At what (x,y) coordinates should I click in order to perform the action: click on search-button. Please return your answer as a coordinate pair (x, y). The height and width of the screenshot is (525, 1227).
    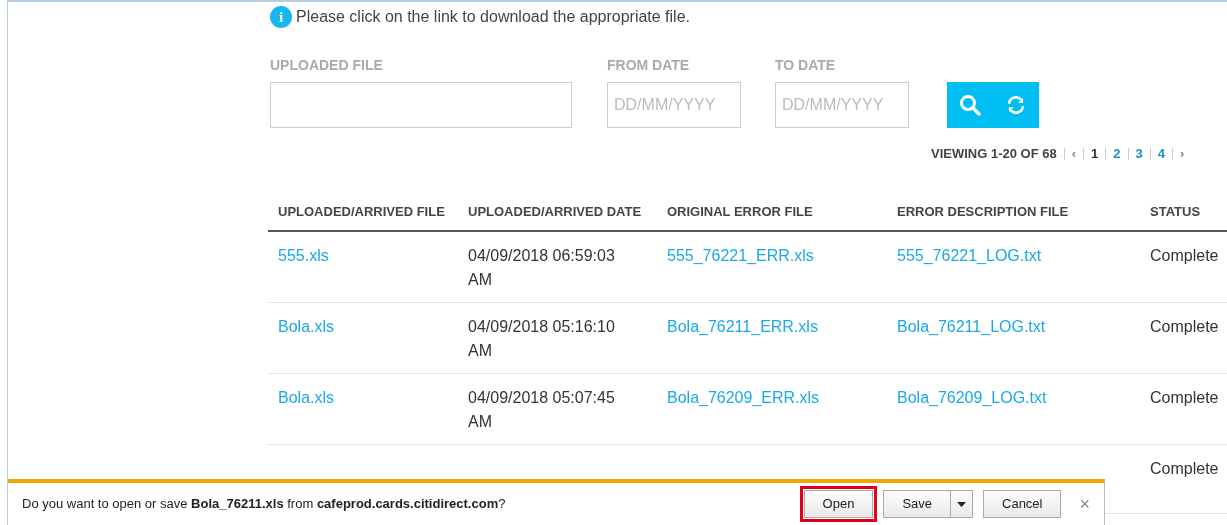
    Looking at the image, I should click on (970, 105).